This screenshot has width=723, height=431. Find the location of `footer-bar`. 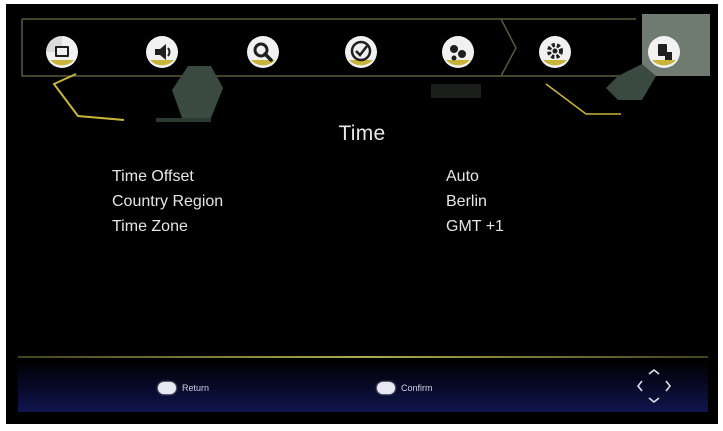

footer-bar is located at coordinates (363, 386).